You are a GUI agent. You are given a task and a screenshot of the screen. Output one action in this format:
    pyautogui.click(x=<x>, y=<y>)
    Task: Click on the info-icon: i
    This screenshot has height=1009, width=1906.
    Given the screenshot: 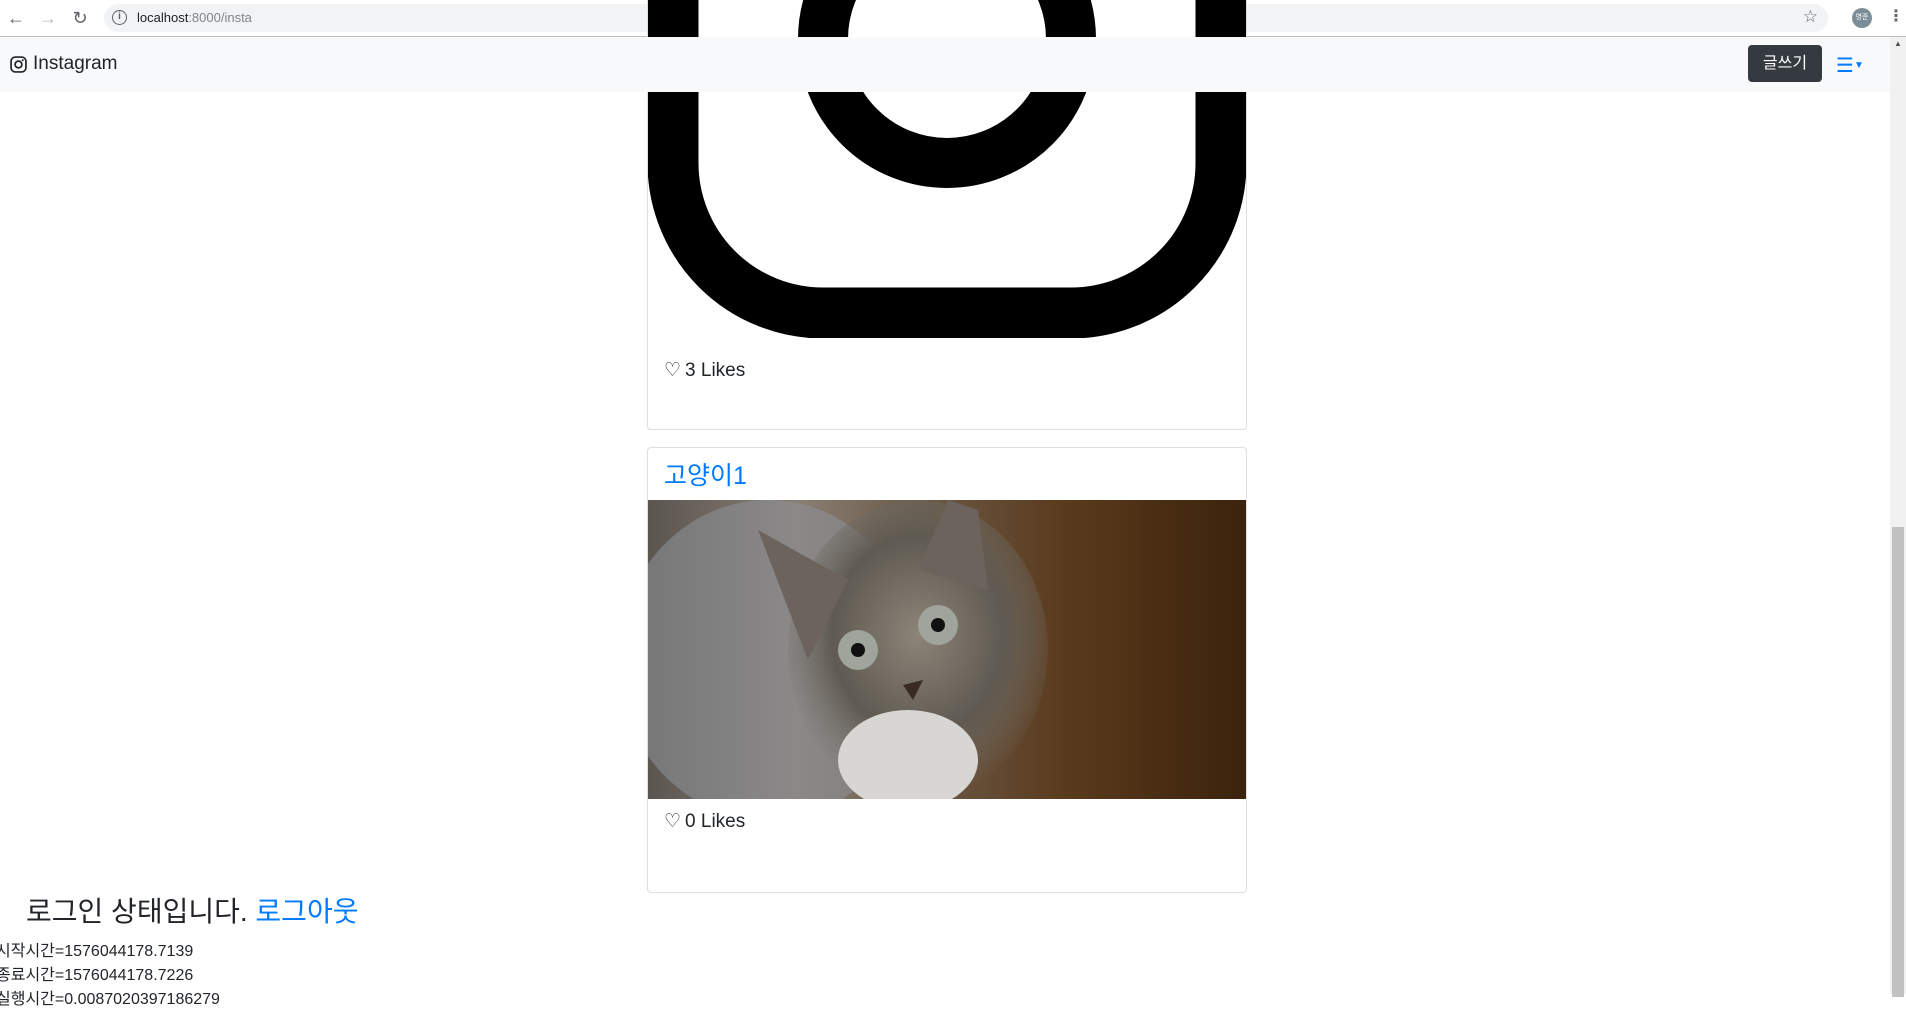 What is the action you would take?
    pyautogui.click(x=119, y=17)
    